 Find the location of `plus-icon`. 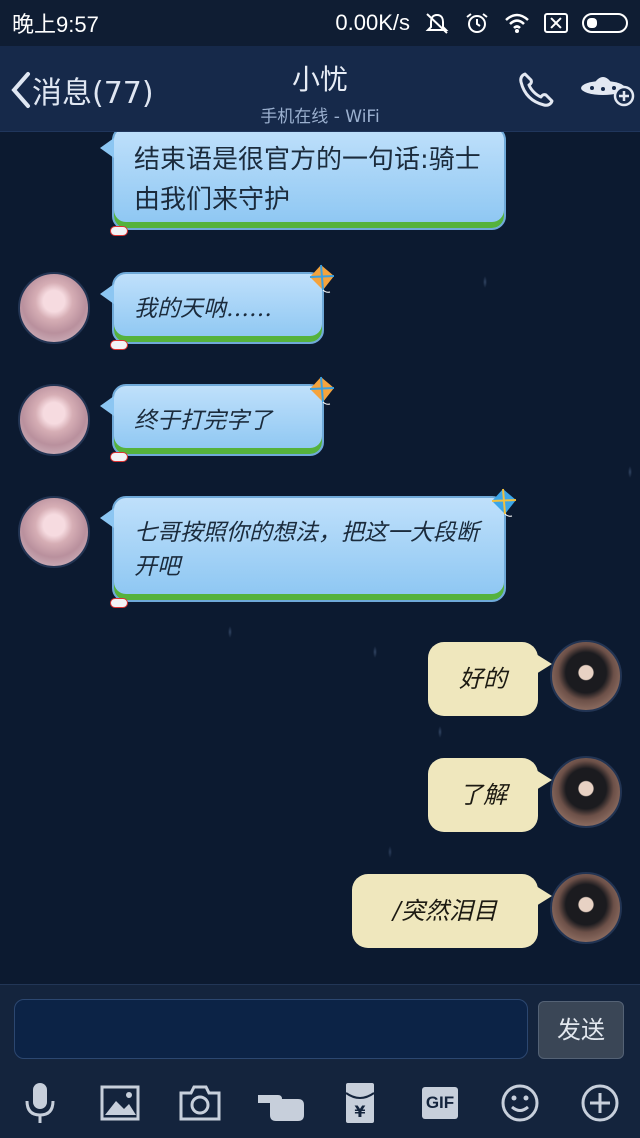

plus-icon is located at coordinates (600, 1103).